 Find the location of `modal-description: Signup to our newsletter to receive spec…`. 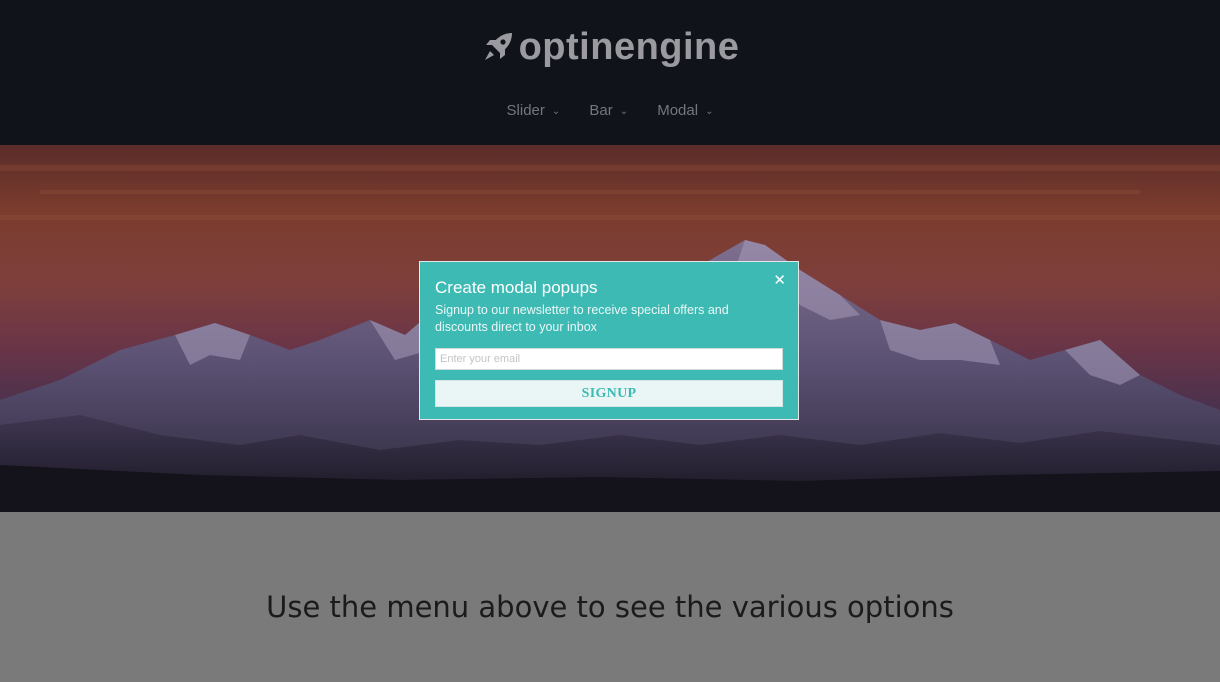

modal-description: Signup to our newsletter to receive spec… is located at coordinates (582, 318).